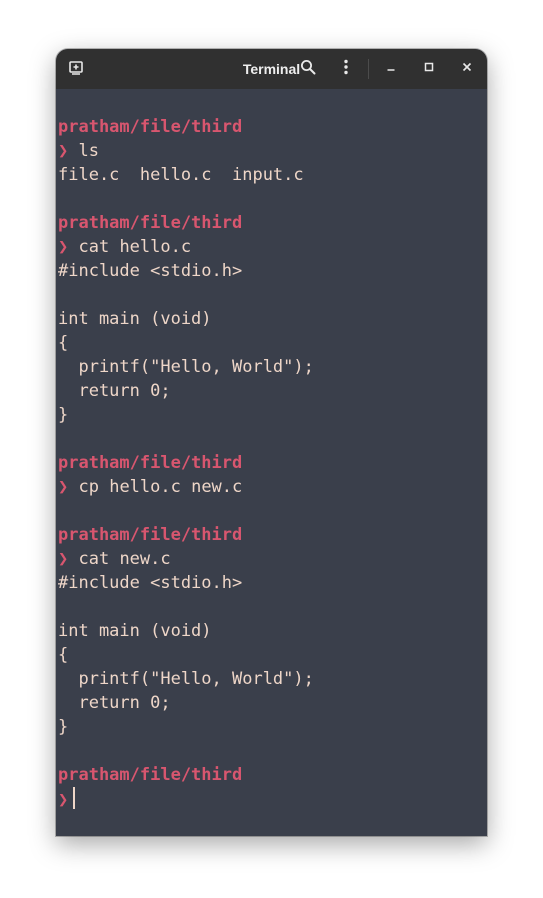 This screenshot has height=898, width=543. I want to click on text-cursor, so click(74, 798).